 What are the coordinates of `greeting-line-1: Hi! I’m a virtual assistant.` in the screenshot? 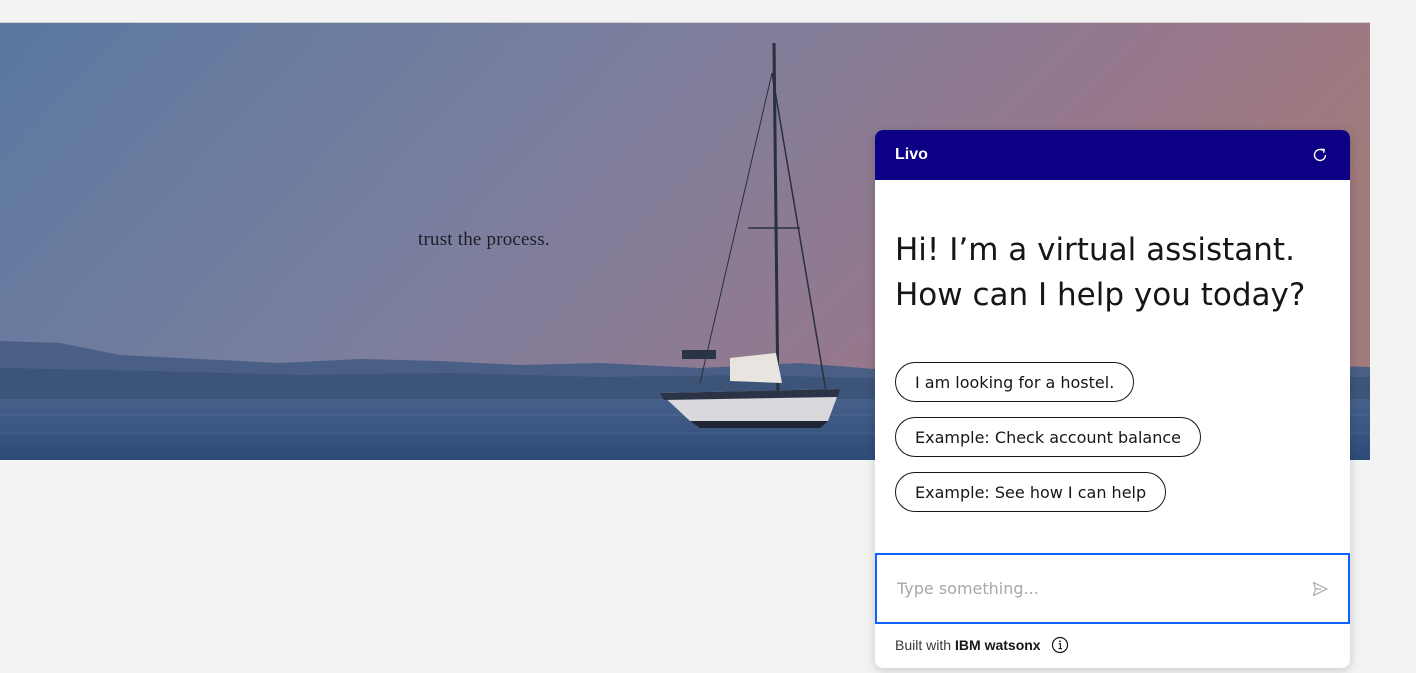 It's located at (1095, 250).